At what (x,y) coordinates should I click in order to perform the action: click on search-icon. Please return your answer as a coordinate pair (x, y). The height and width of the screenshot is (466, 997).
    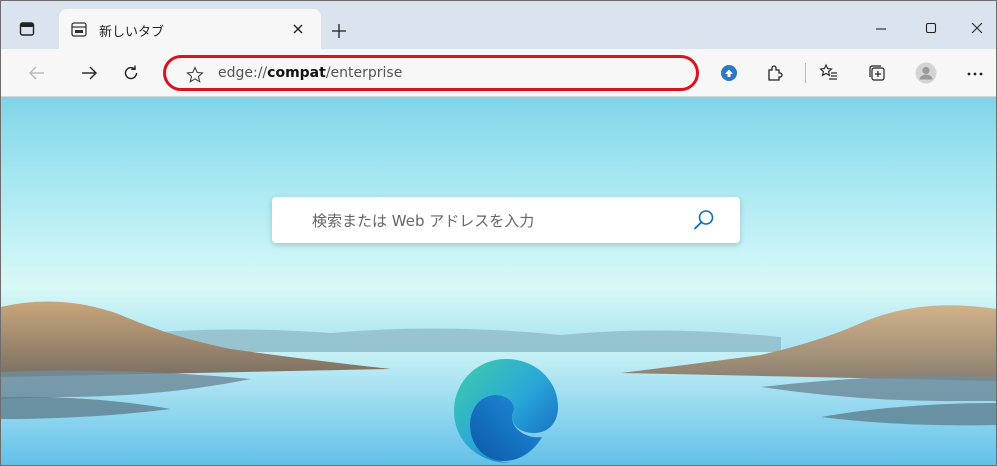
    Looking at the image, I should click on (704, 220).